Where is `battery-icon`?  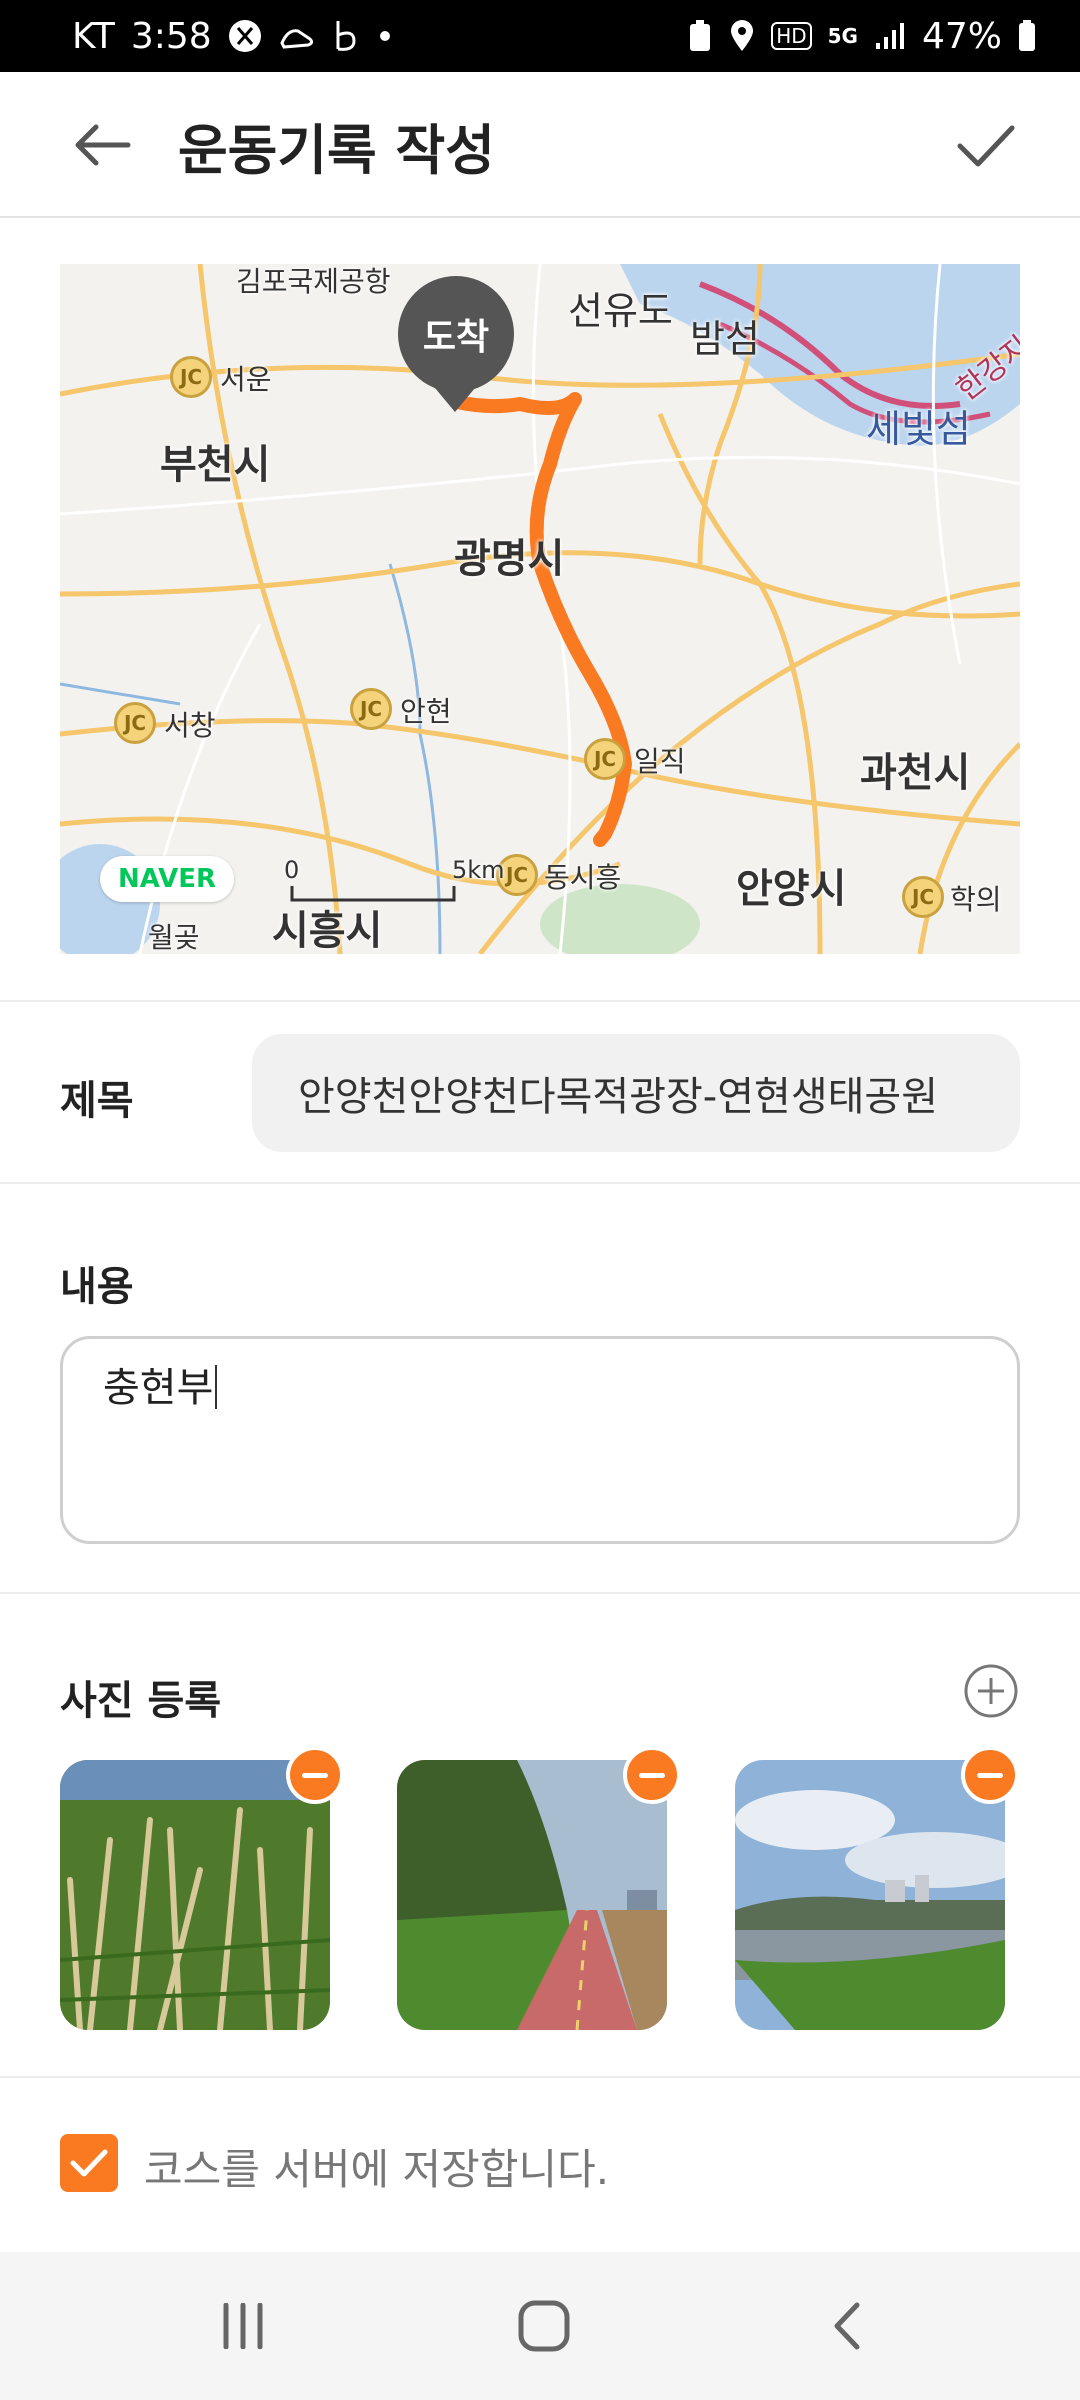
battery-icon is located at coordinates (1027, 36).